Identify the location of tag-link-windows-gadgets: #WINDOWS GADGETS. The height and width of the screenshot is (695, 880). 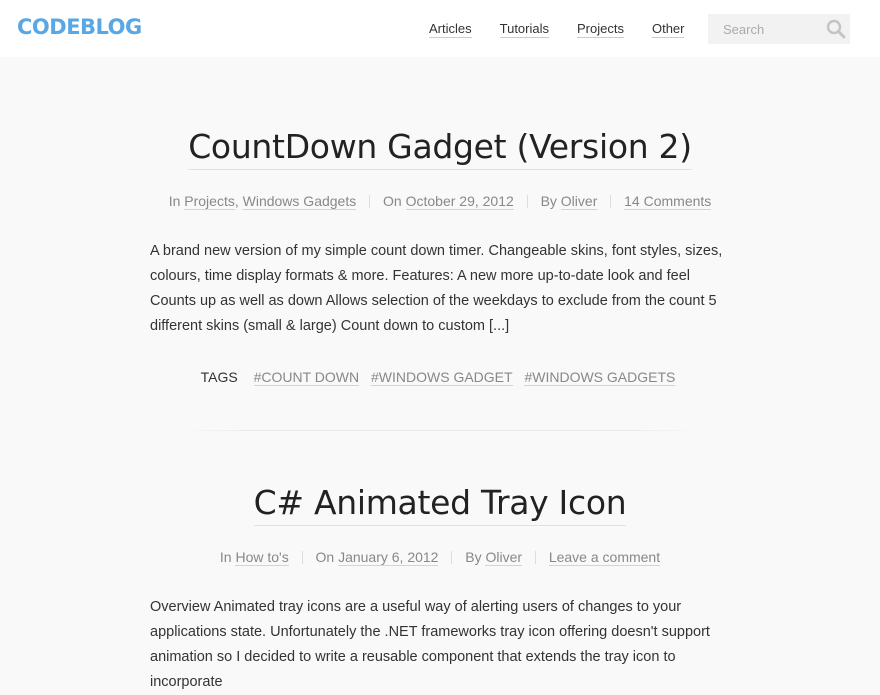
(600, 377).